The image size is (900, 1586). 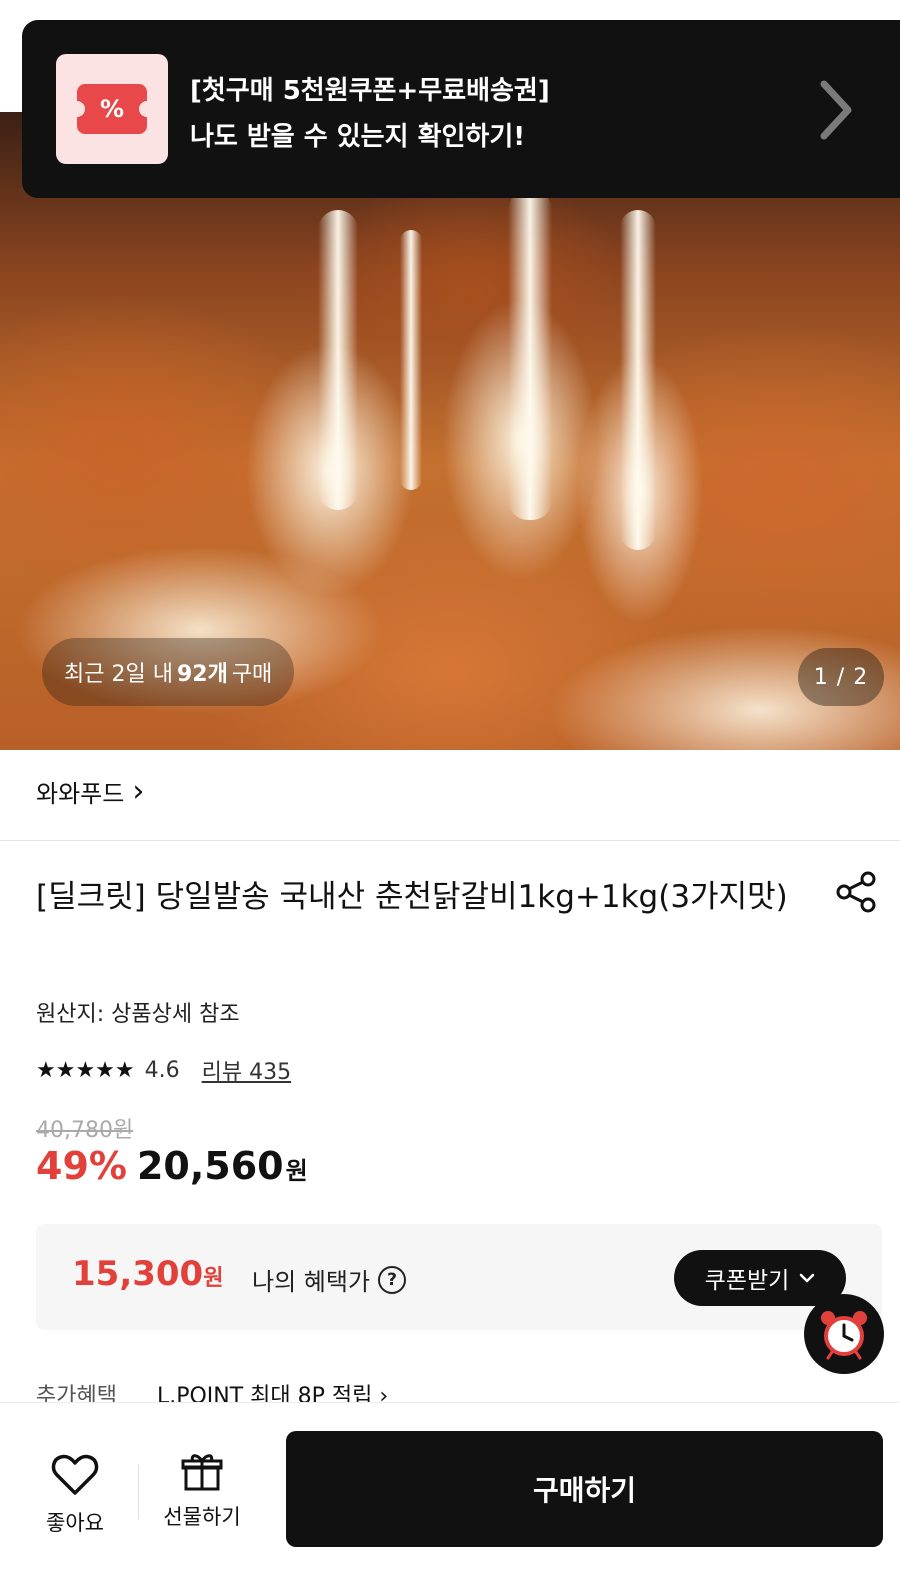 I want to click on buy-button: 구매하기, so click(x=584, y=1489).